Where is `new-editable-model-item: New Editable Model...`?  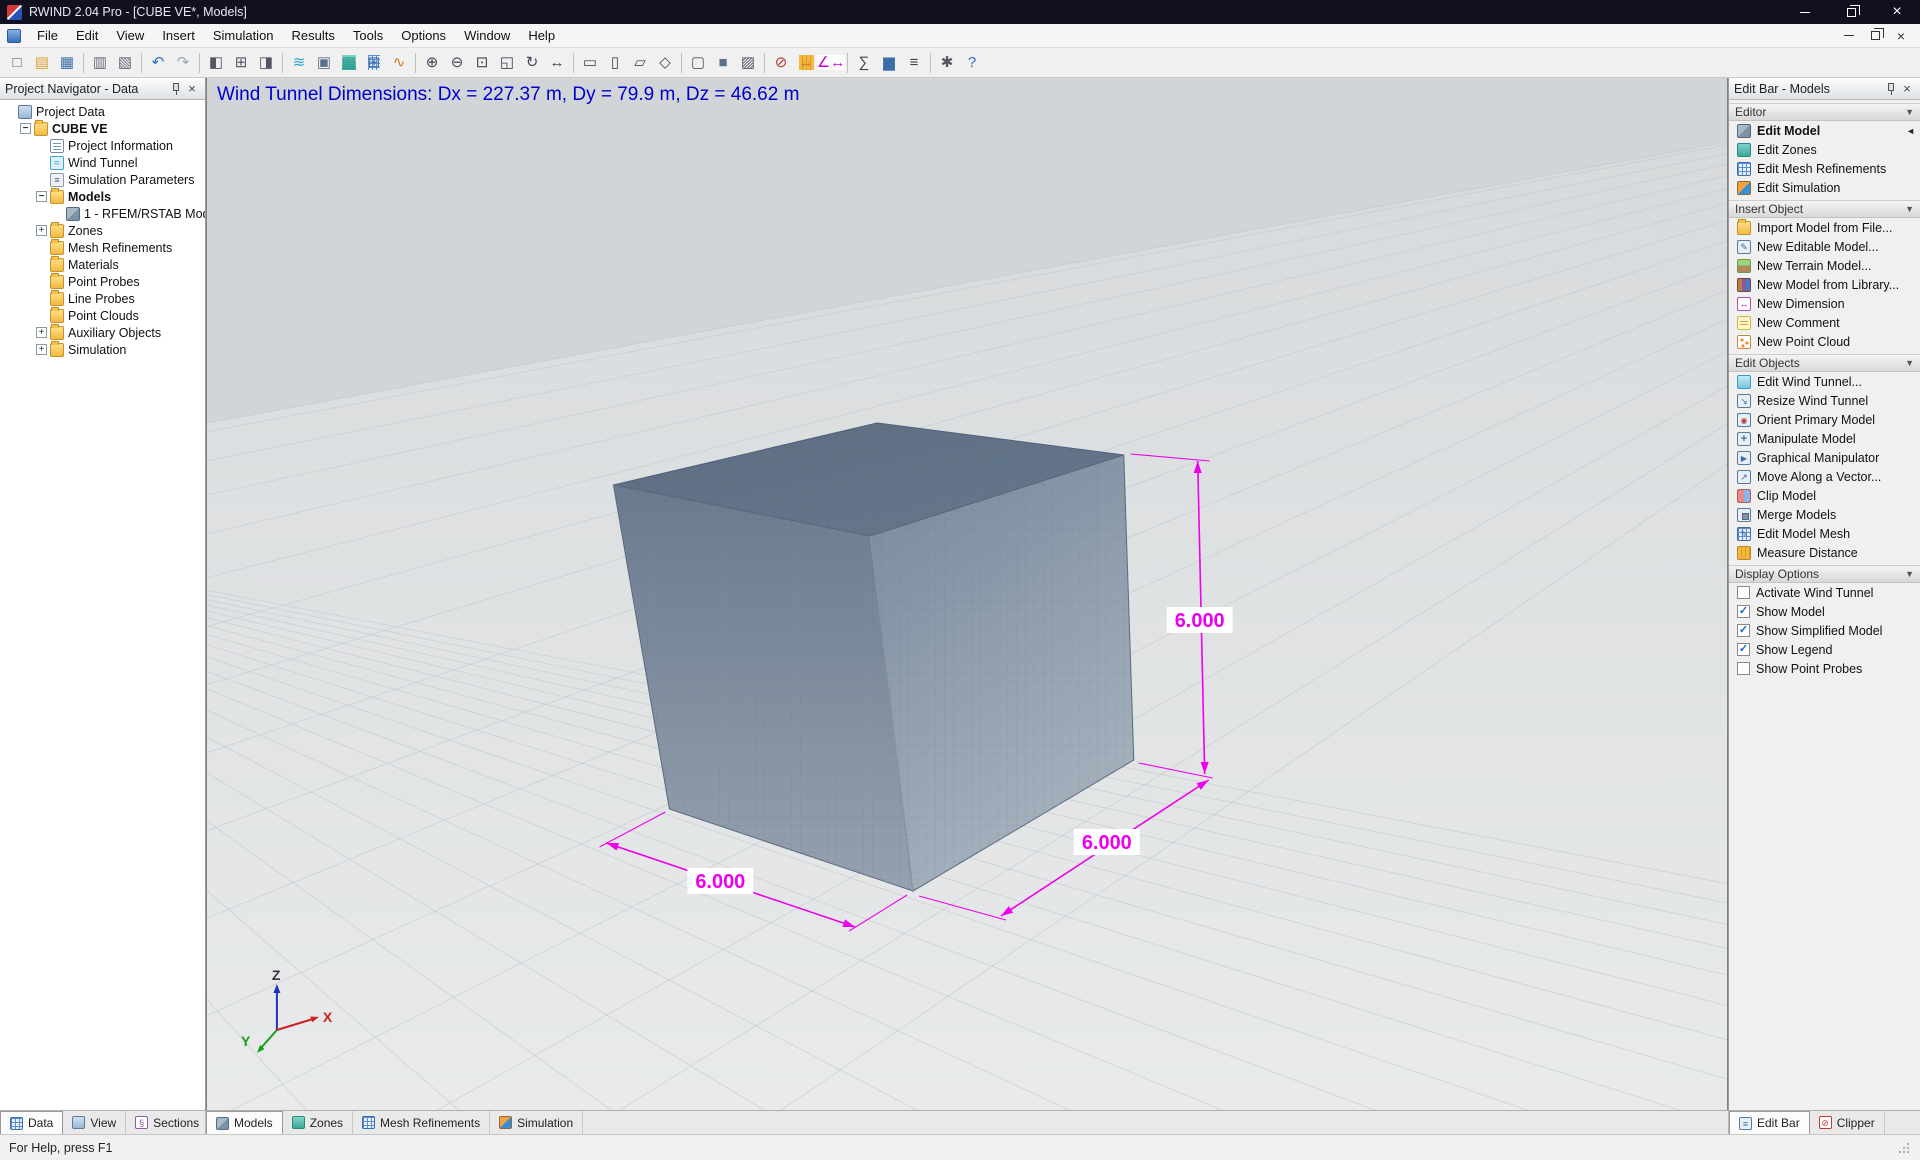
new-editable-model-item: New Editable Model... is located at coordinates (1824, 246).